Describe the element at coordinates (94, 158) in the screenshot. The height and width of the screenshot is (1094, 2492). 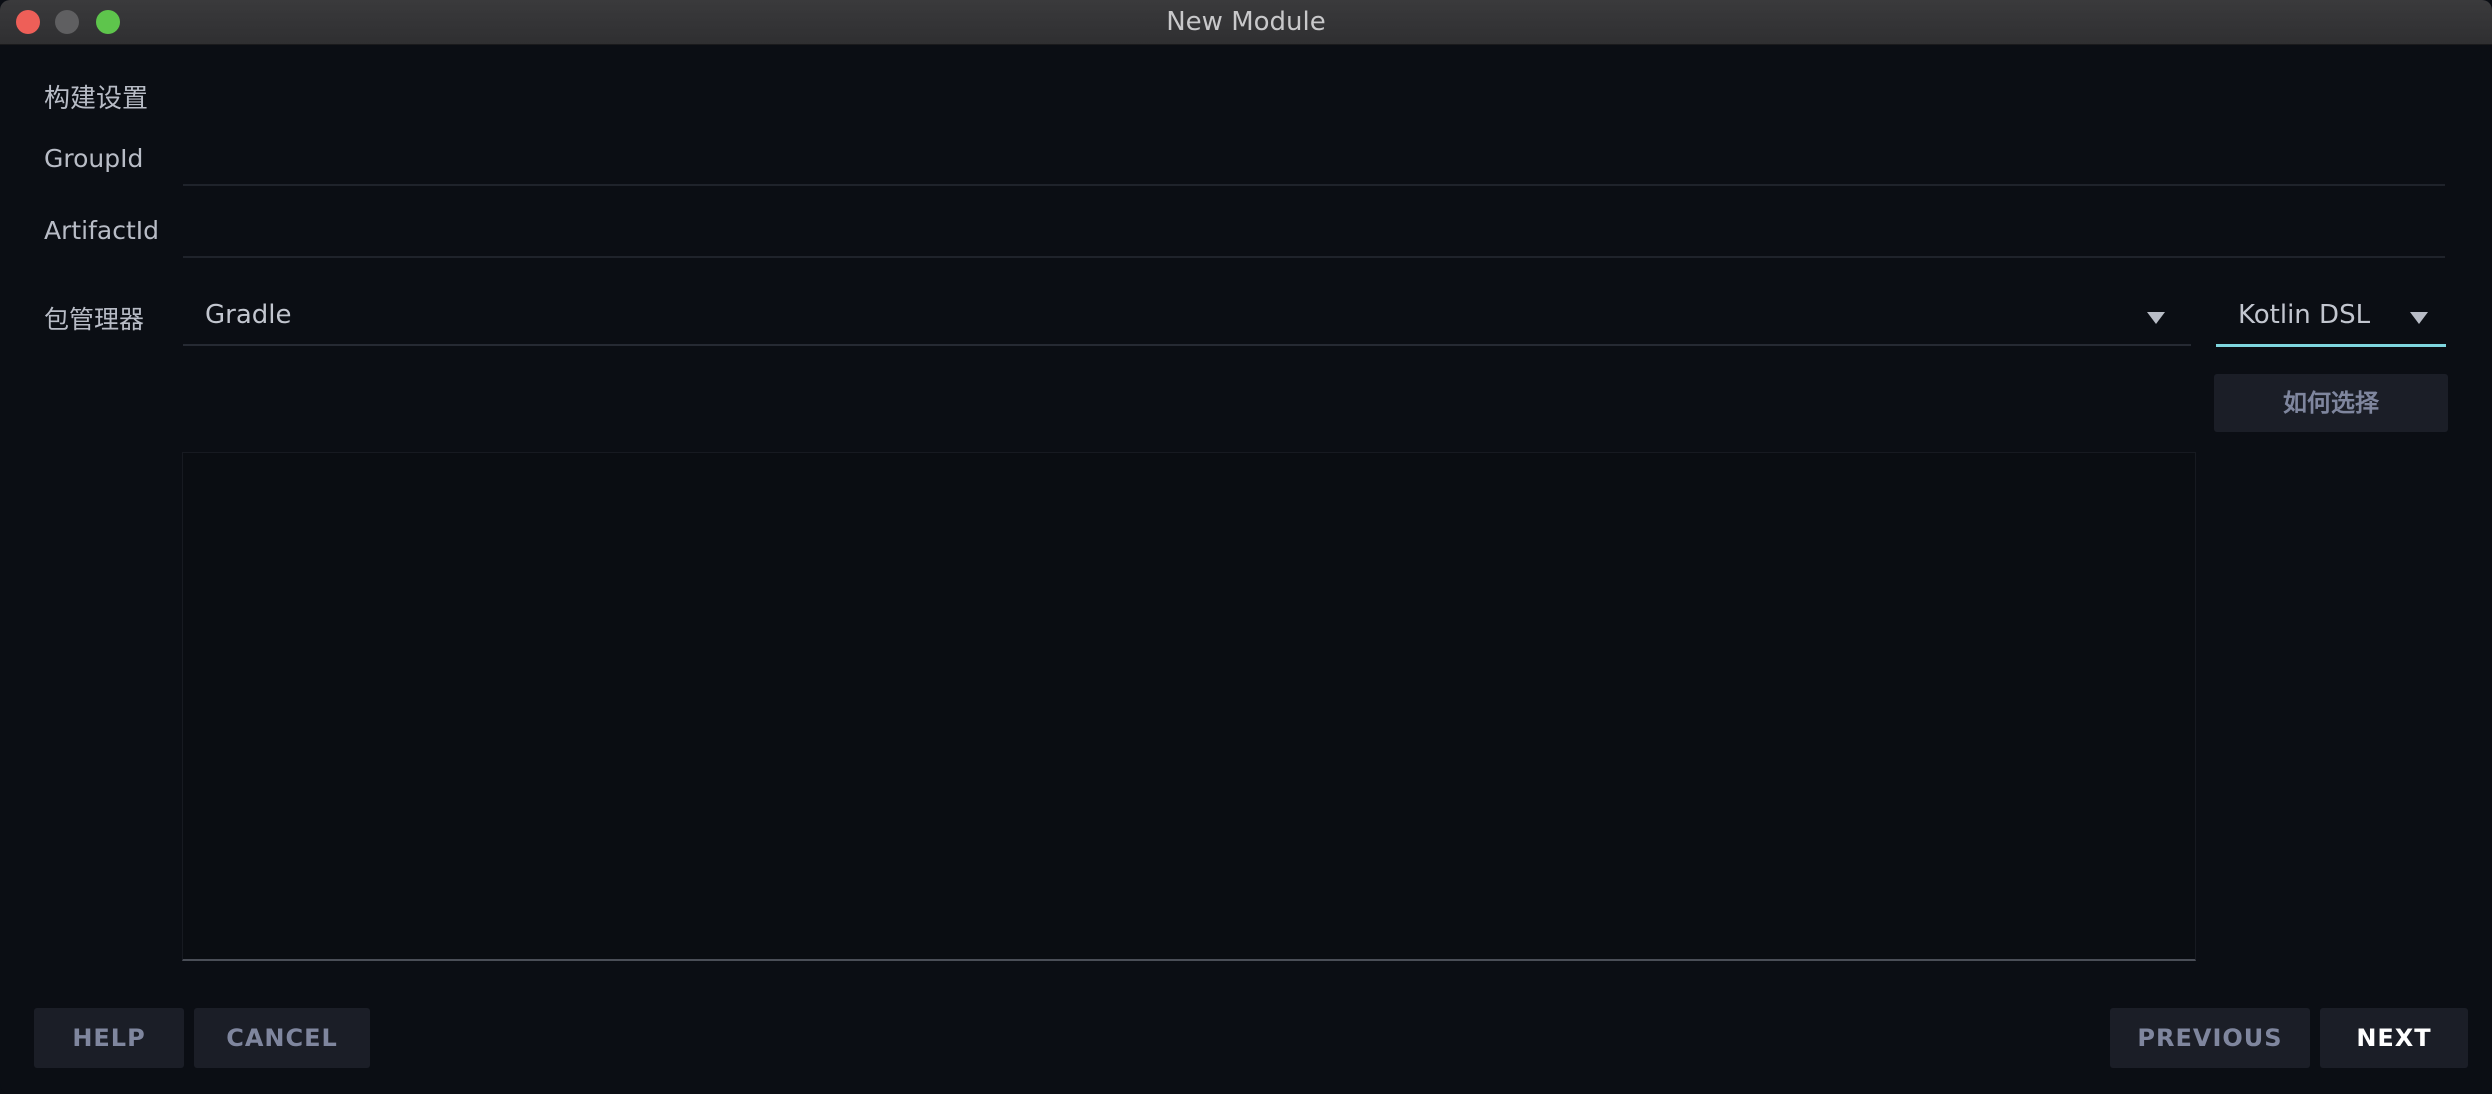
I see `group-id-label: GroupId` at that location.